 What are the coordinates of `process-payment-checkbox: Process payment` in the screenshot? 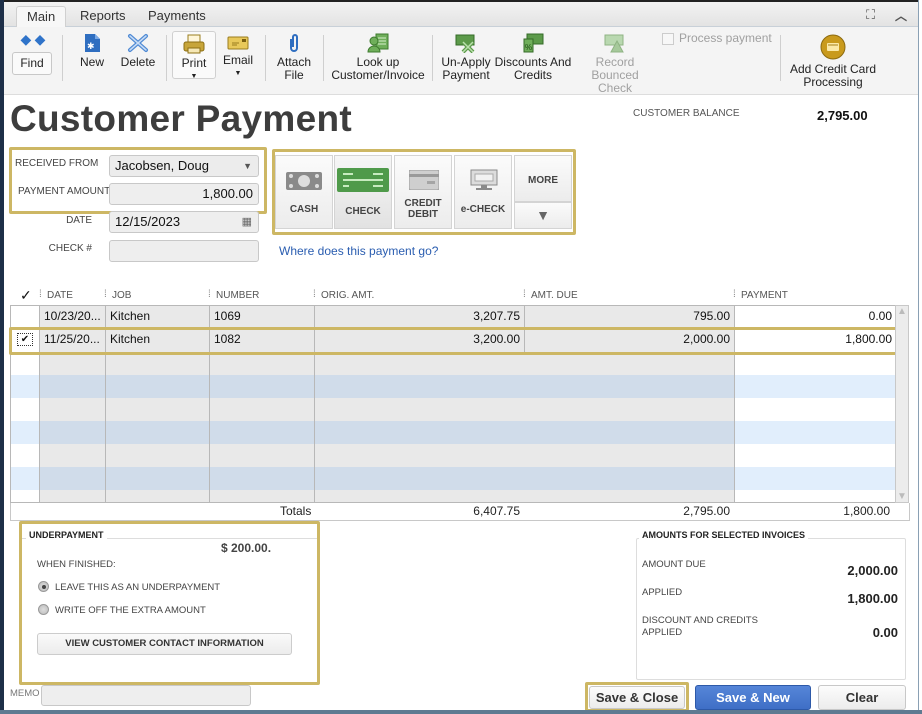 It's located at (717, 38).